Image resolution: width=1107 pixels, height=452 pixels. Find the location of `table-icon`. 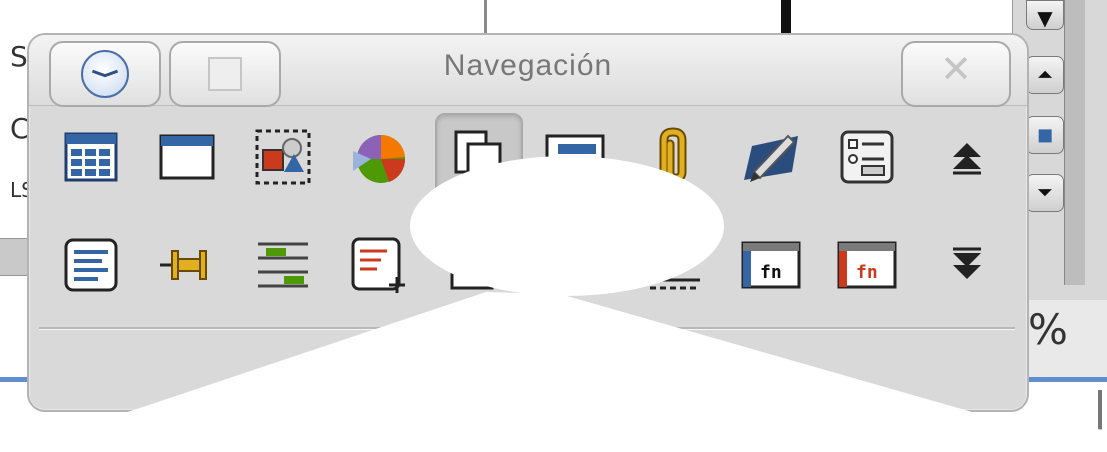

table-icon is located at coordinates (91, 157).